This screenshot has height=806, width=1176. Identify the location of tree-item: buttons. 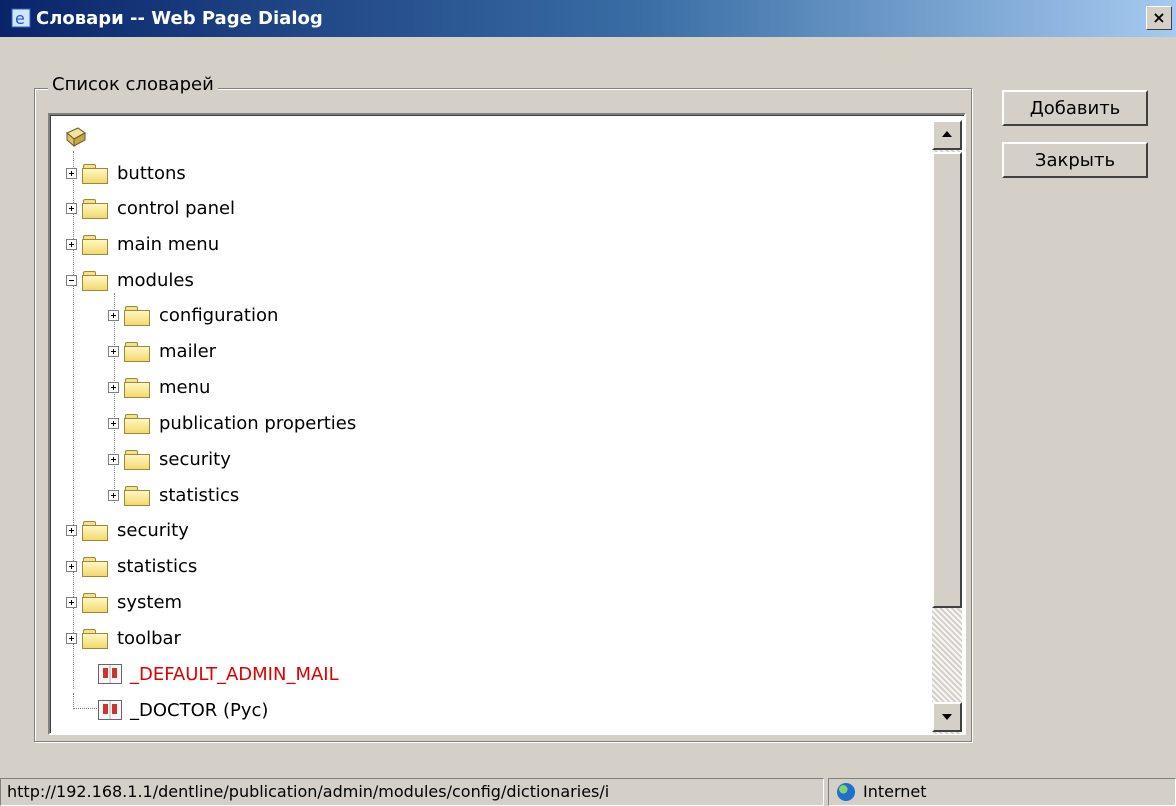
(126, 173).